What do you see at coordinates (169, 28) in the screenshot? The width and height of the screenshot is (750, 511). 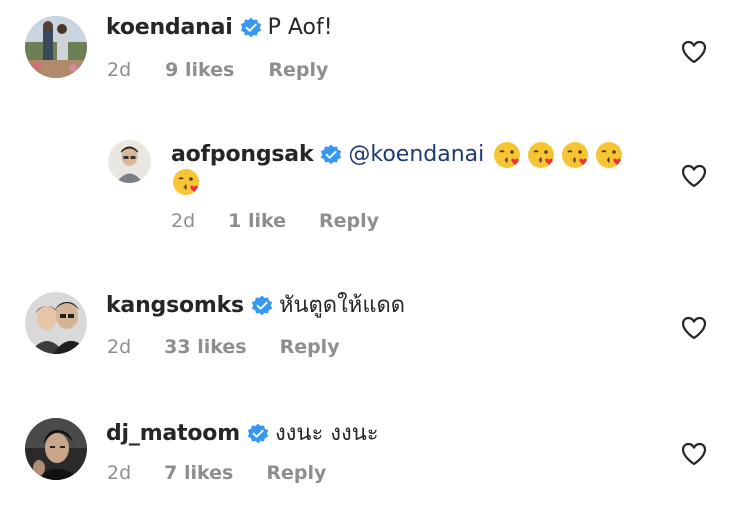 I see `comment-username: koendanai` at bounding box center [169, 28].